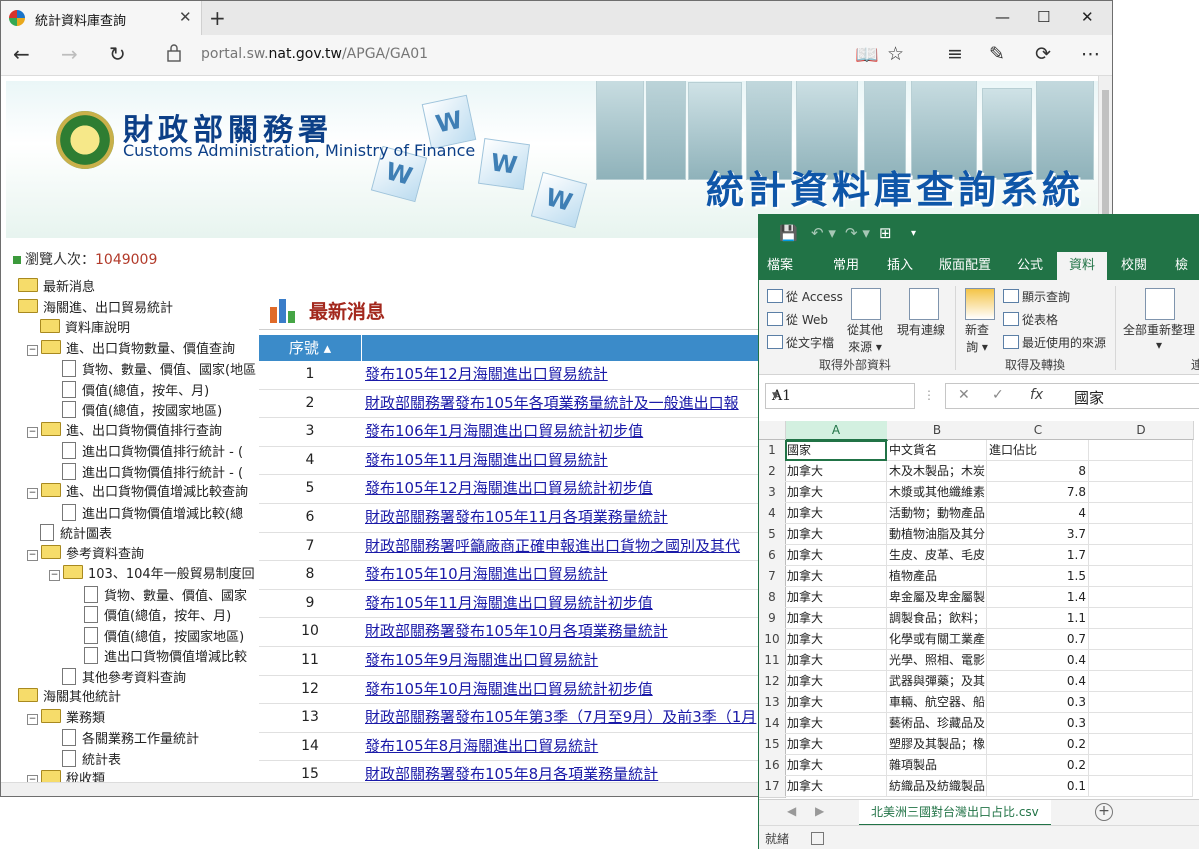 The width and height of the screenshot is (1199, 849). I want to click on cell: 塑膠及其製品；橡, so click(937, 744).